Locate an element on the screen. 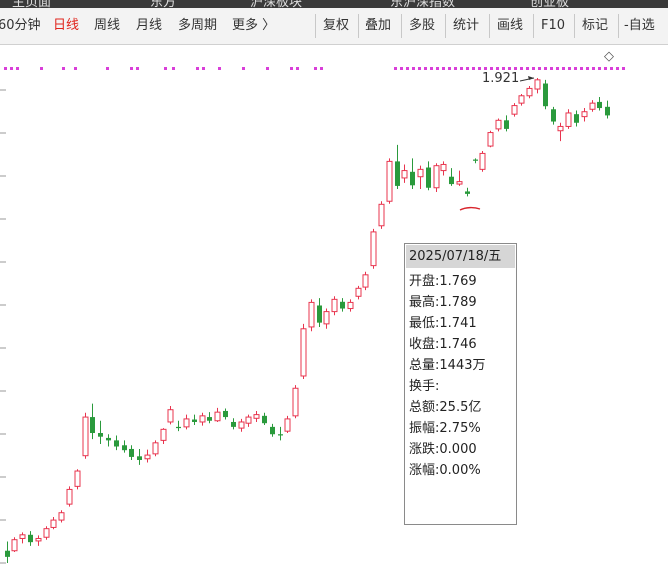  tooltip-row: 振幅:2.75% is located at coordinates (445, 428).